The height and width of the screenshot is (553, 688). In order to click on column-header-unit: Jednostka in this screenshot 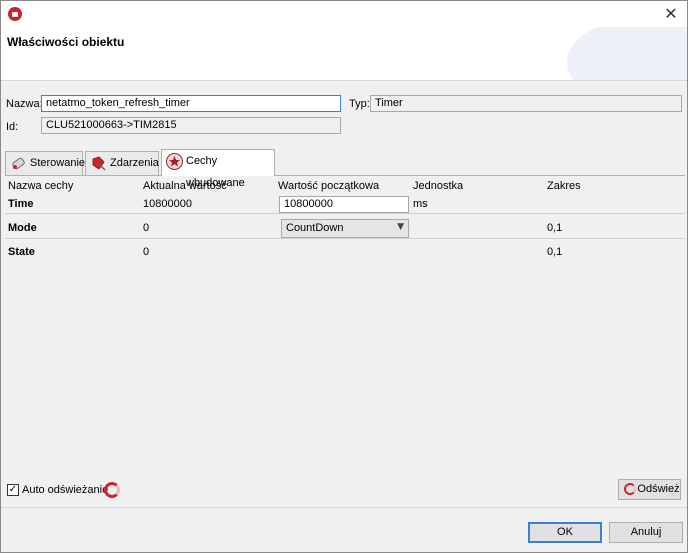, I will do `click(438, 186)`.